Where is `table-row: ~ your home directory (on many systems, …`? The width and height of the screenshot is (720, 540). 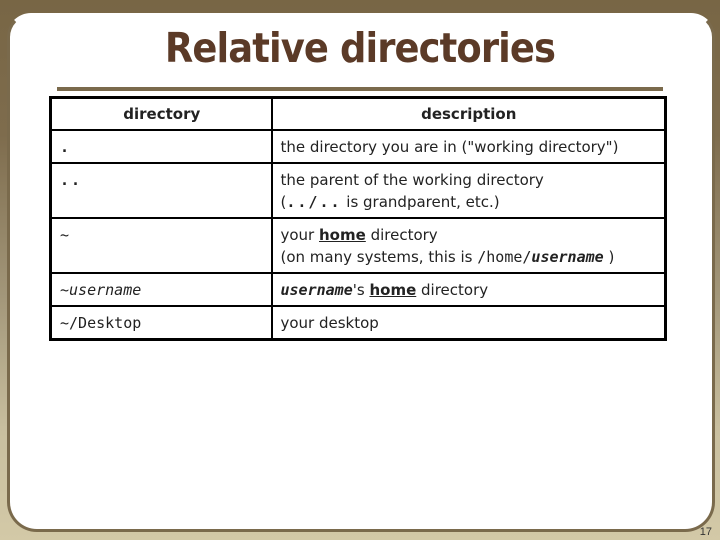
table-row: ~ your home directory (on many systems, … is located at coordinates (358, 245).